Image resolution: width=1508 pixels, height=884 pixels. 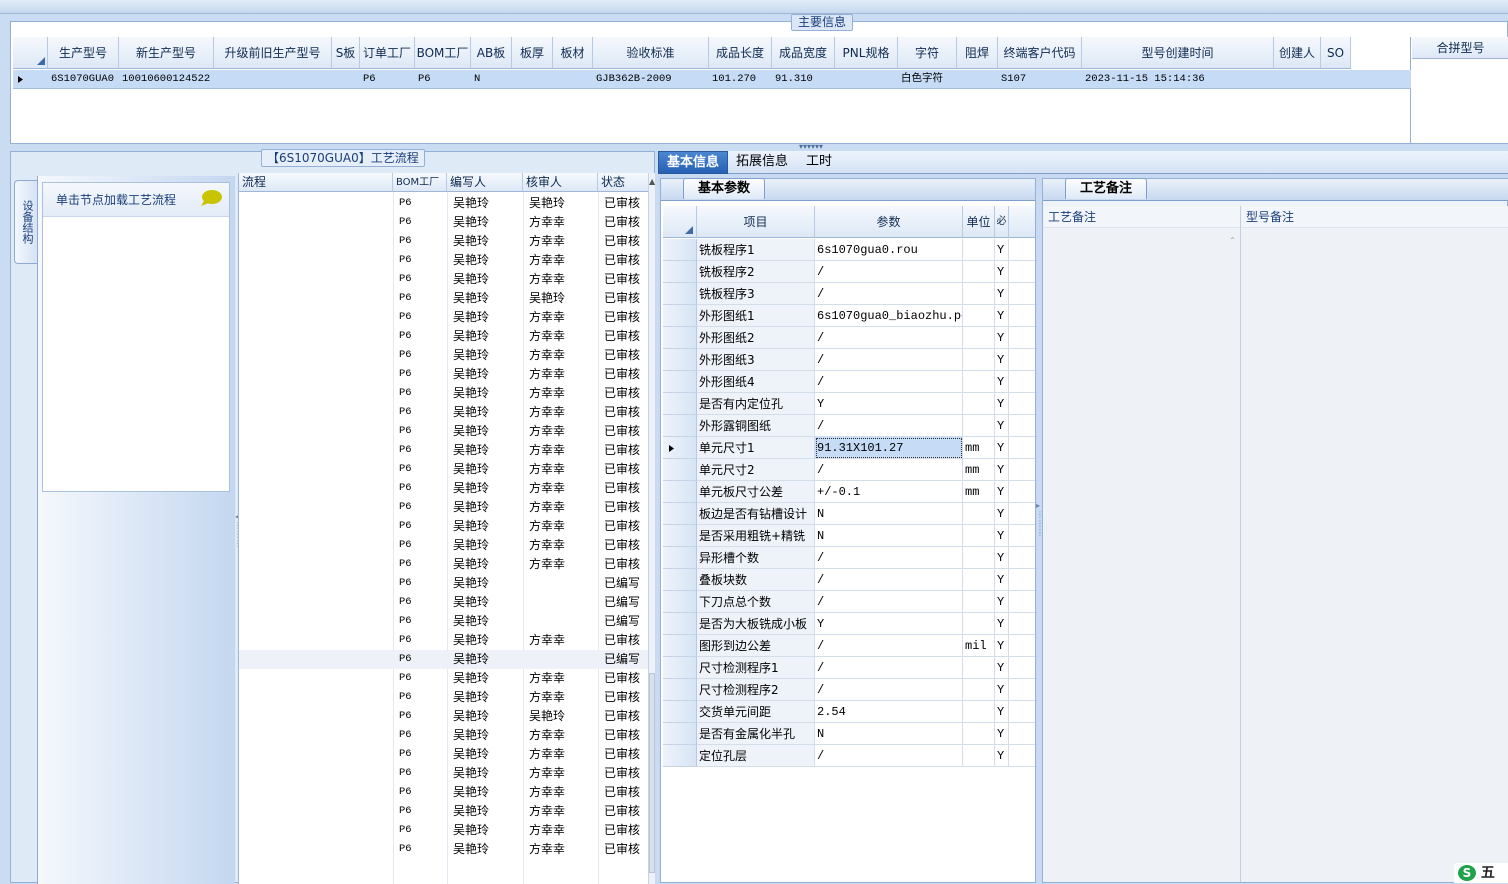 I want to click on tree-col-0: 流程, so click(x=316, y=182).